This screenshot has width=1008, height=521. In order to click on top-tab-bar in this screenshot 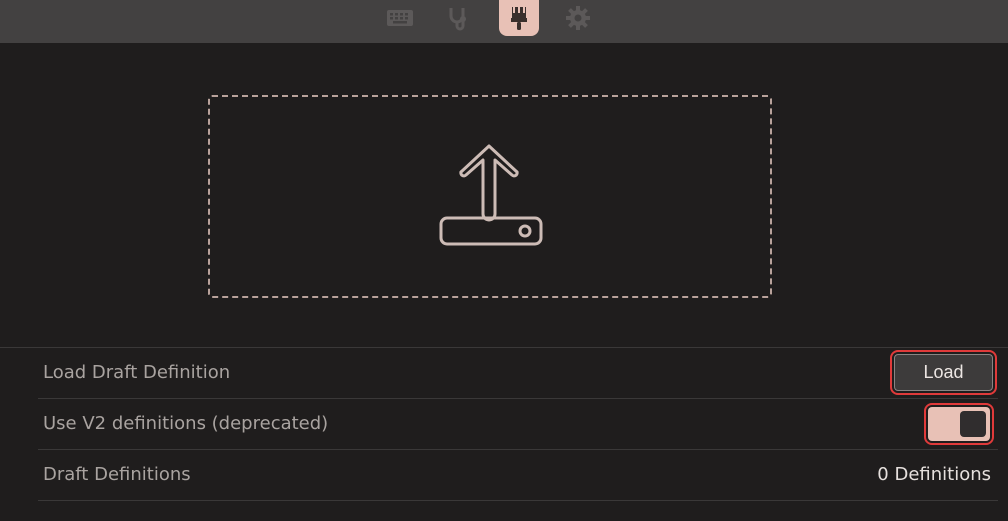, I will do `click(504, 21)`.